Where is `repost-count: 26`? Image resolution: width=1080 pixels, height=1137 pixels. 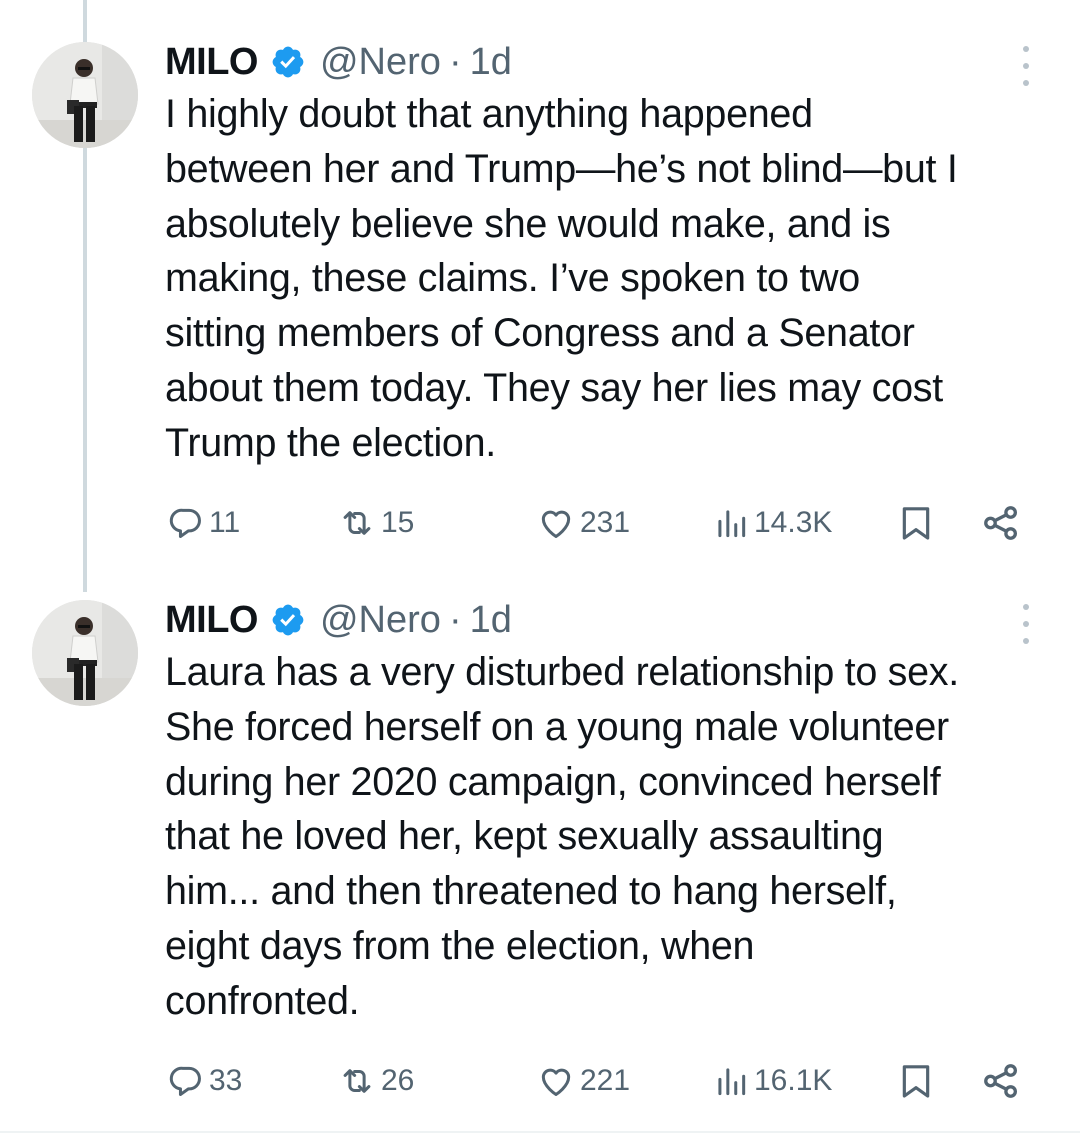
repost-count: 26 is located at coordinates (398, 1080).